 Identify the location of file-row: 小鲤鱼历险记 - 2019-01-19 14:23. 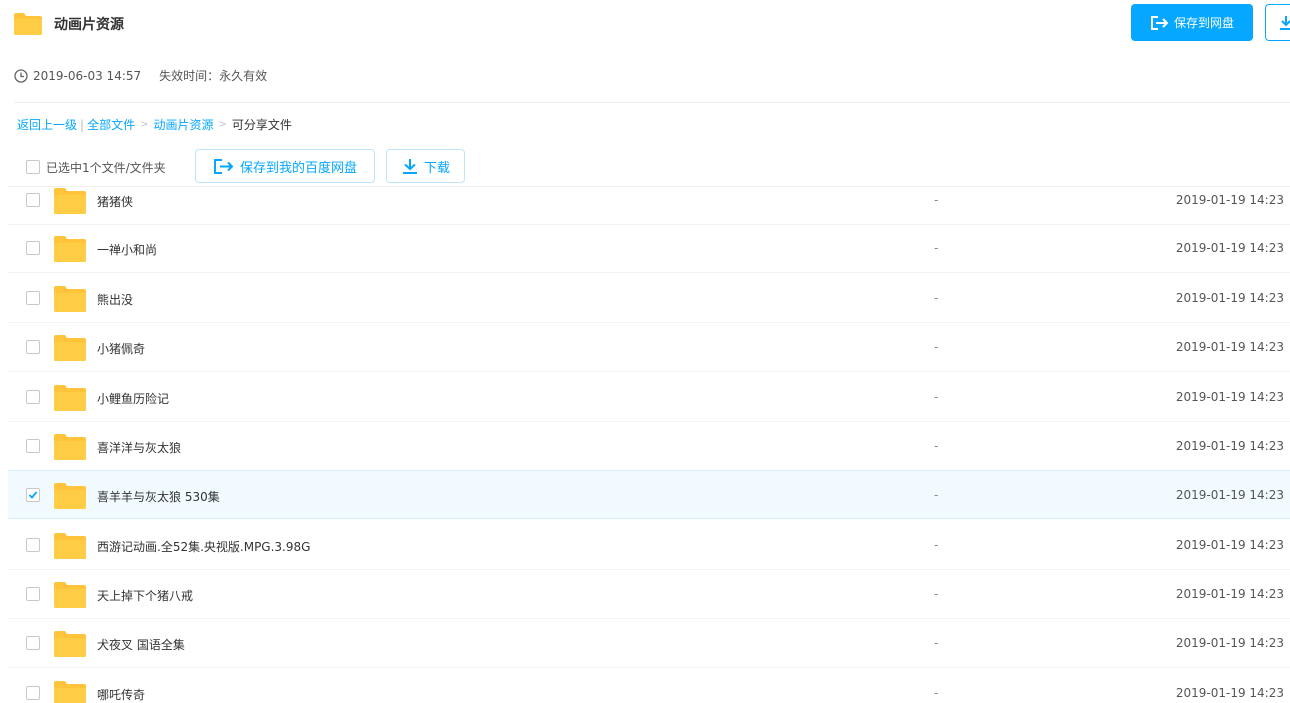
(649, 397).